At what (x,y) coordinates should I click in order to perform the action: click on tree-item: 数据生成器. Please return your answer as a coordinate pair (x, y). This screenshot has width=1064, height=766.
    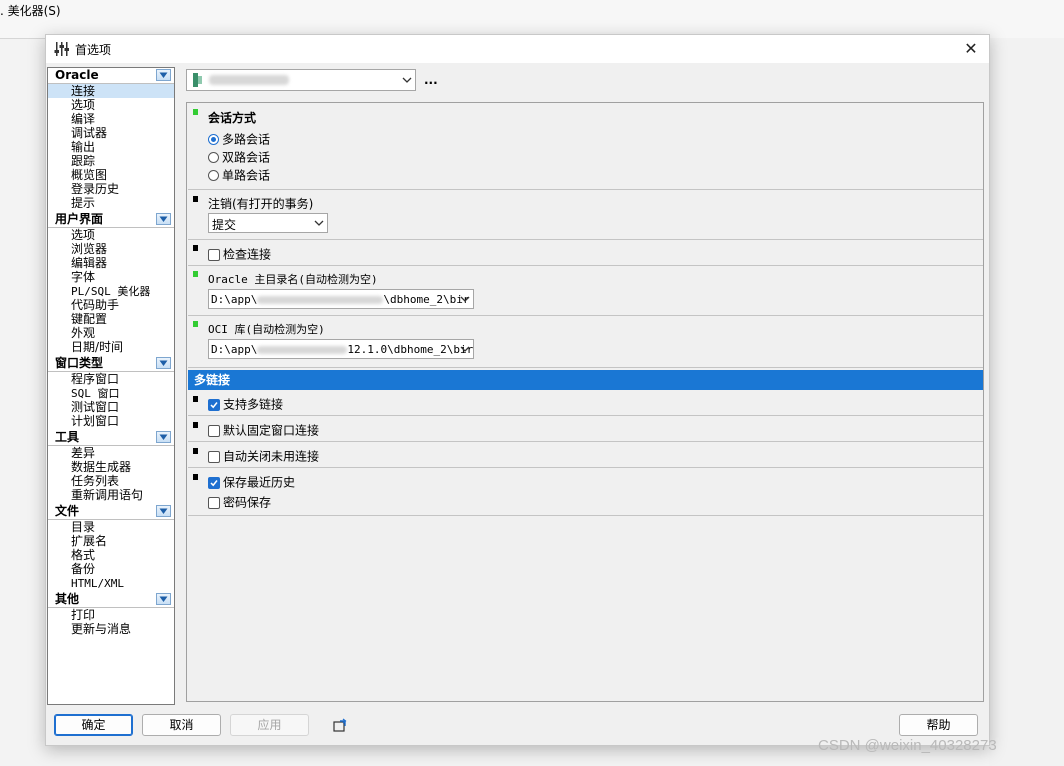
    Looking at the image, I should click on (111, 467).